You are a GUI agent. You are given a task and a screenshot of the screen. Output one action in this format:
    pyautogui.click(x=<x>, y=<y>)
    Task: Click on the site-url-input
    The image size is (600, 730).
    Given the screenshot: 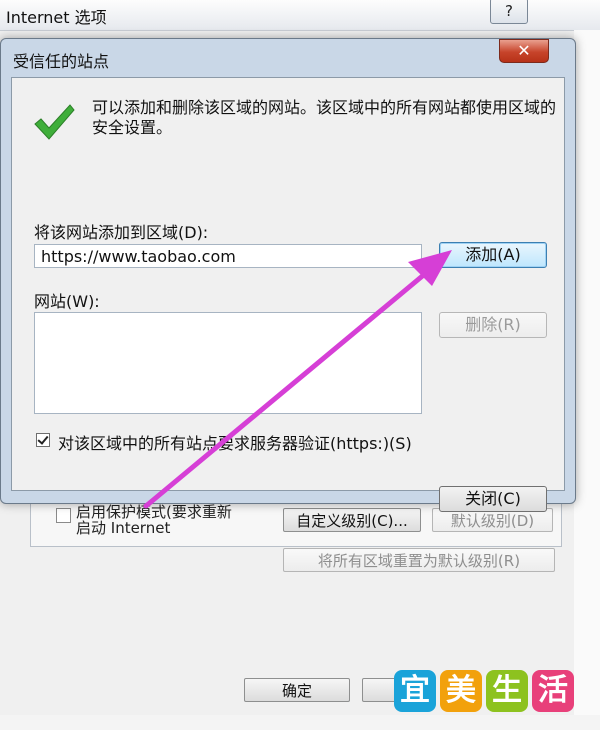 What is the action you would take?
    pyautogui.click(x=228, y=256)
    